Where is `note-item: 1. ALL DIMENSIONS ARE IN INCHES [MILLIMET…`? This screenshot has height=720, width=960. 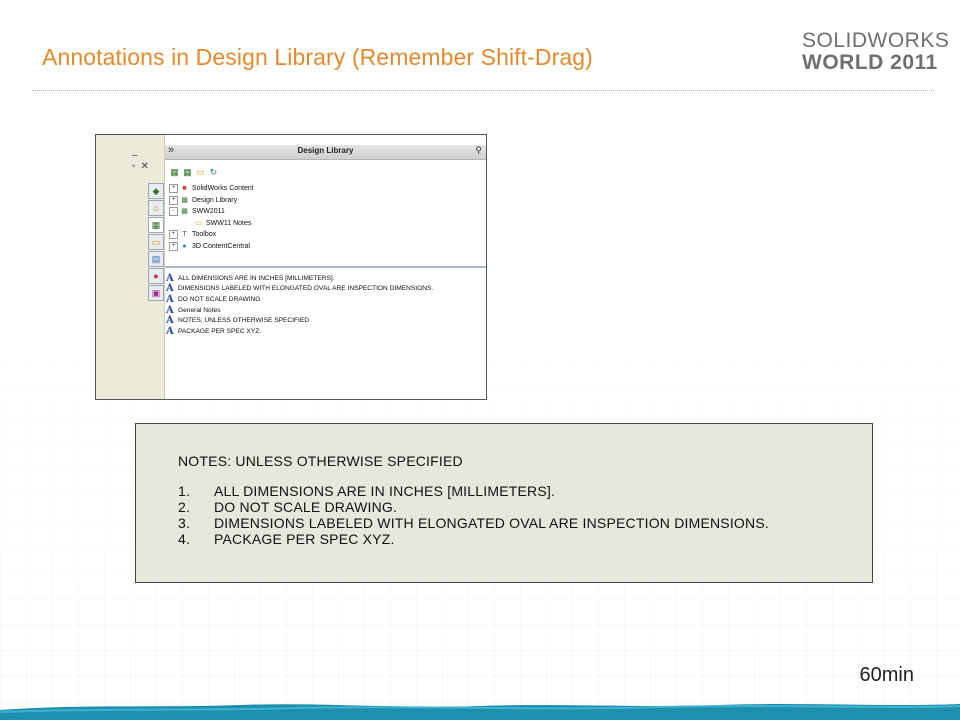
note-item: 1. ALL DIMENSIONS ARE IN INCHES [MILLIMET… is located at coordinates (473, 491).